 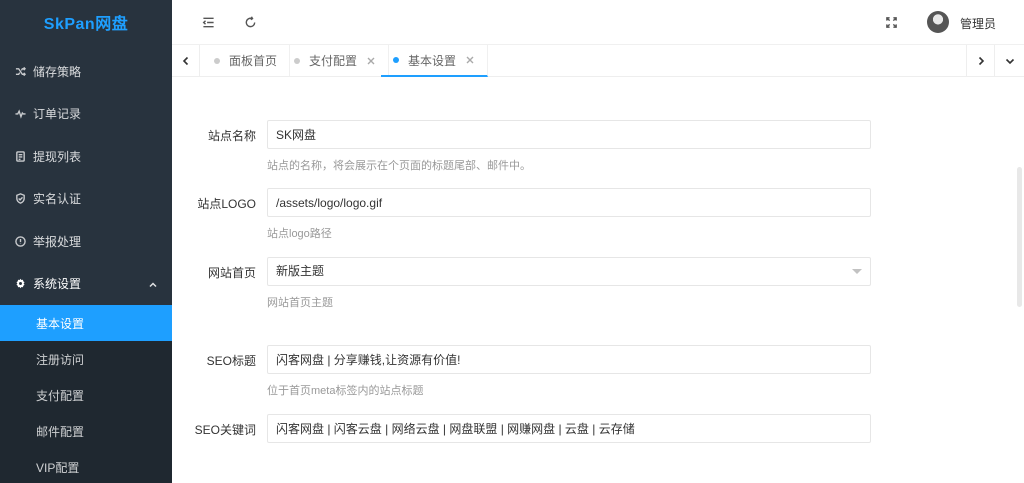 What do you see at coordinates (86, 114) in the screenshot?
I see `sidebar-item-order-records: 订单记录` at bounding box center [86, 114].